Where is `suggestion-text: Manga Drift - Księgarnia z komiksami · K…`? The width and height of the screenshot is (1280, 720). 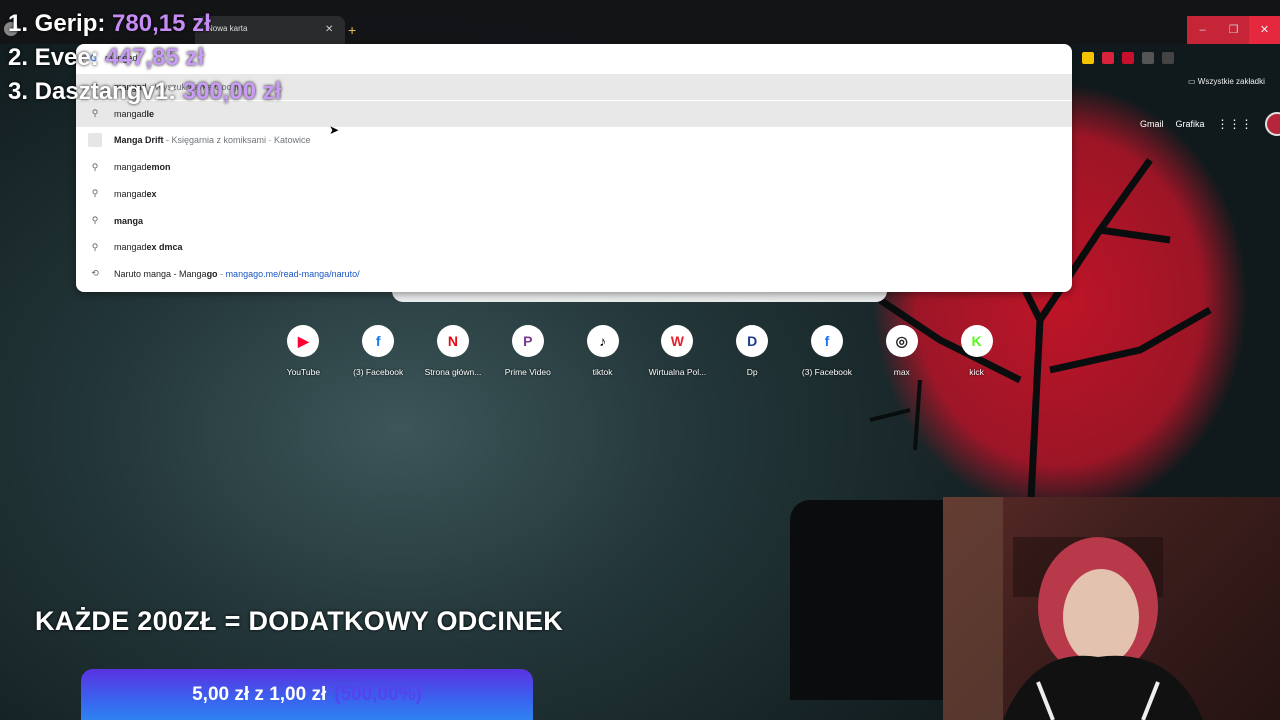
suggestion-text: Manga Drift - Księgarnia z komiksami · K… is located at coordinates (212, 140).